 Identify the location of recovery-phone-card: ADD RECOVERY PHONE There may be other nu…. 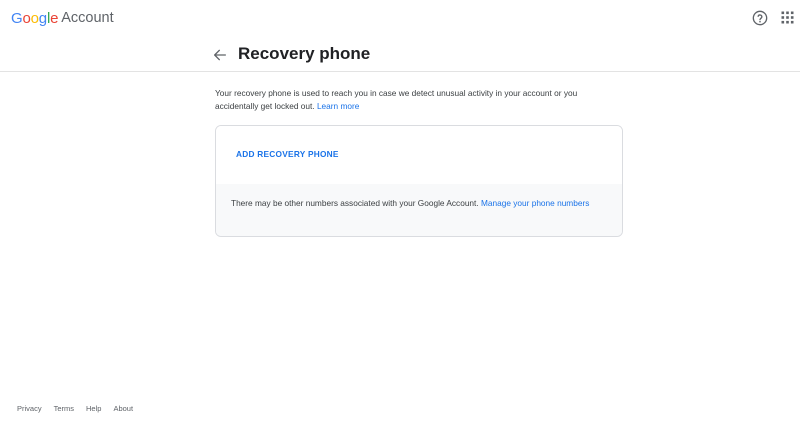
(419, 181).